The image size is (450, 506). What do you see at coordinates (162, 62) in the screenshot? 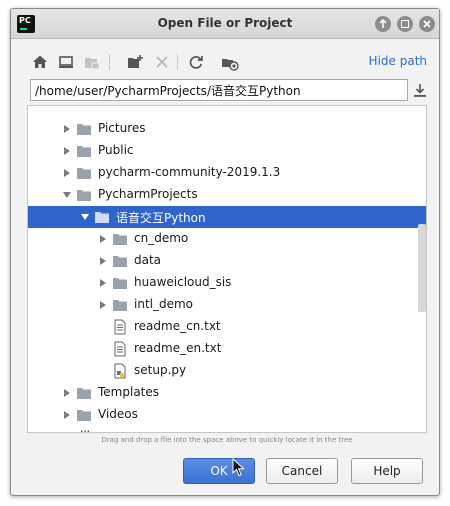
I see `delete-icon` at bounding box center [162, 62].